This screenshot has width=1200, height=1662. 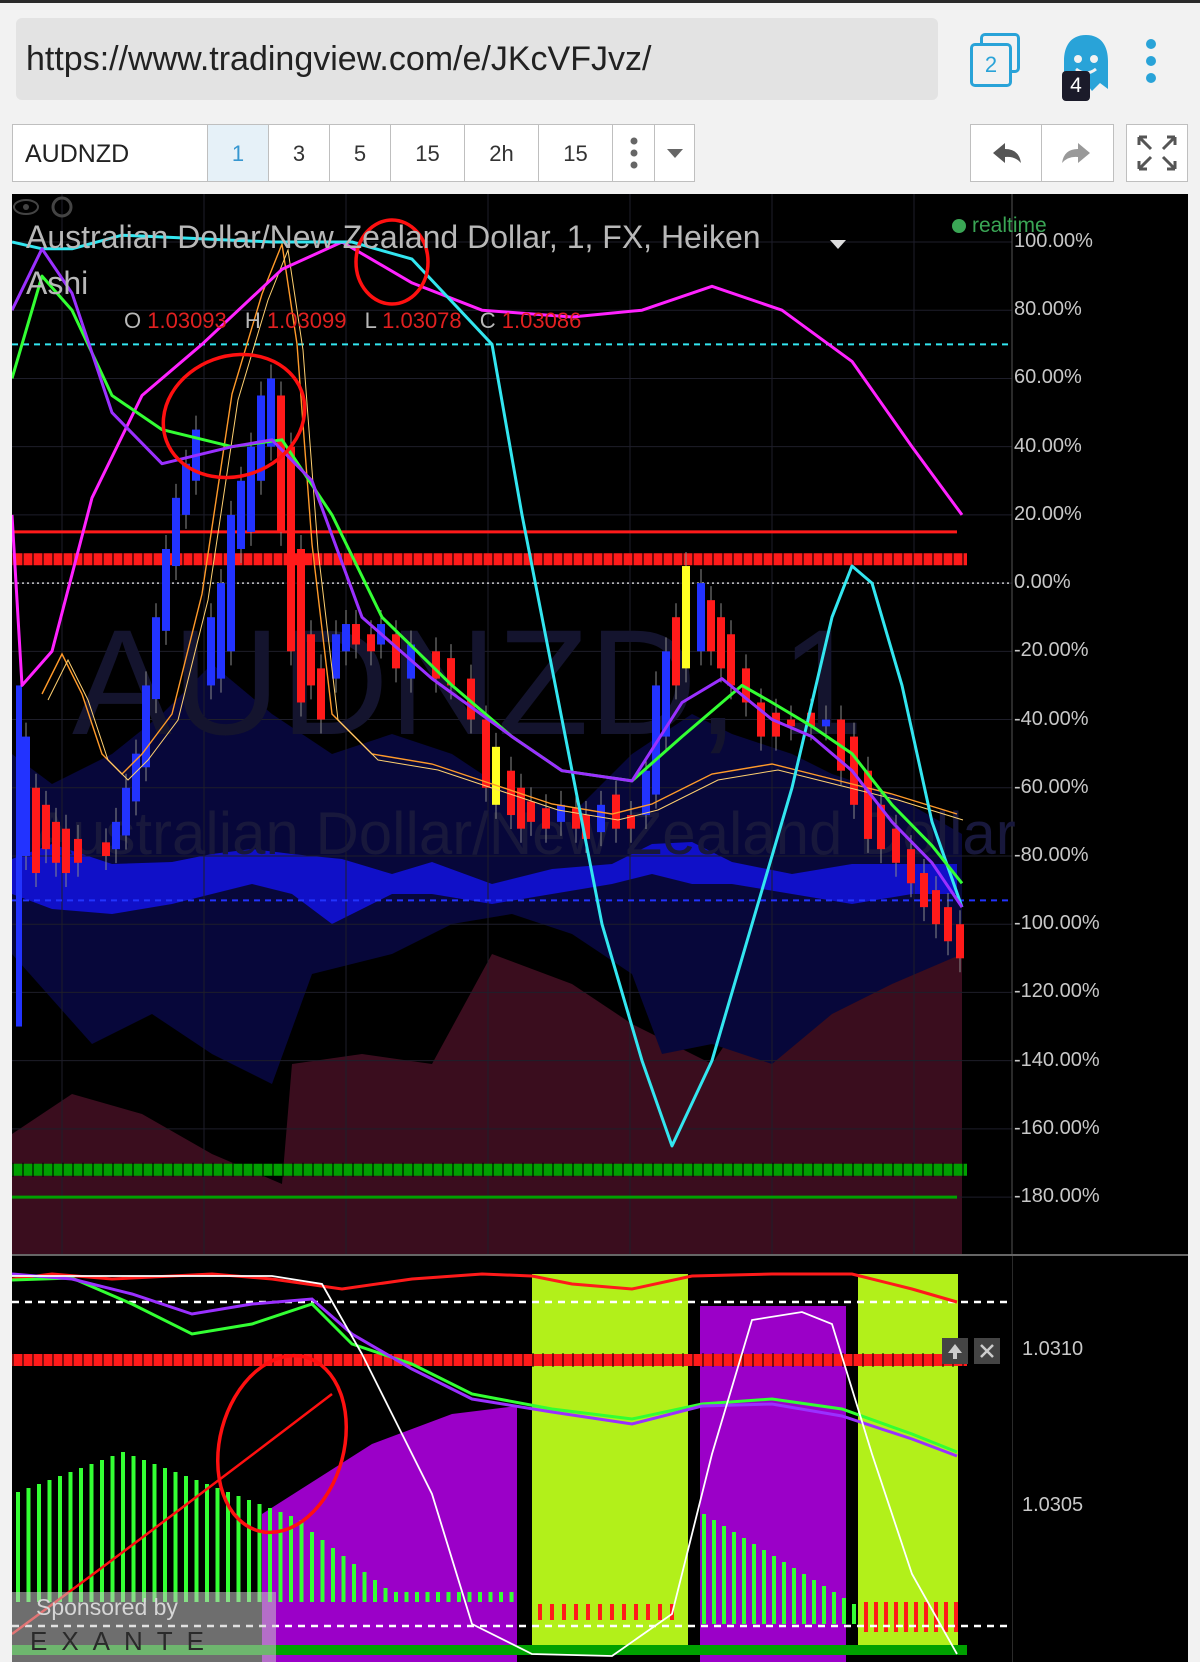 I want to click on interval-button-15: 15, so click(x=428, y=153).